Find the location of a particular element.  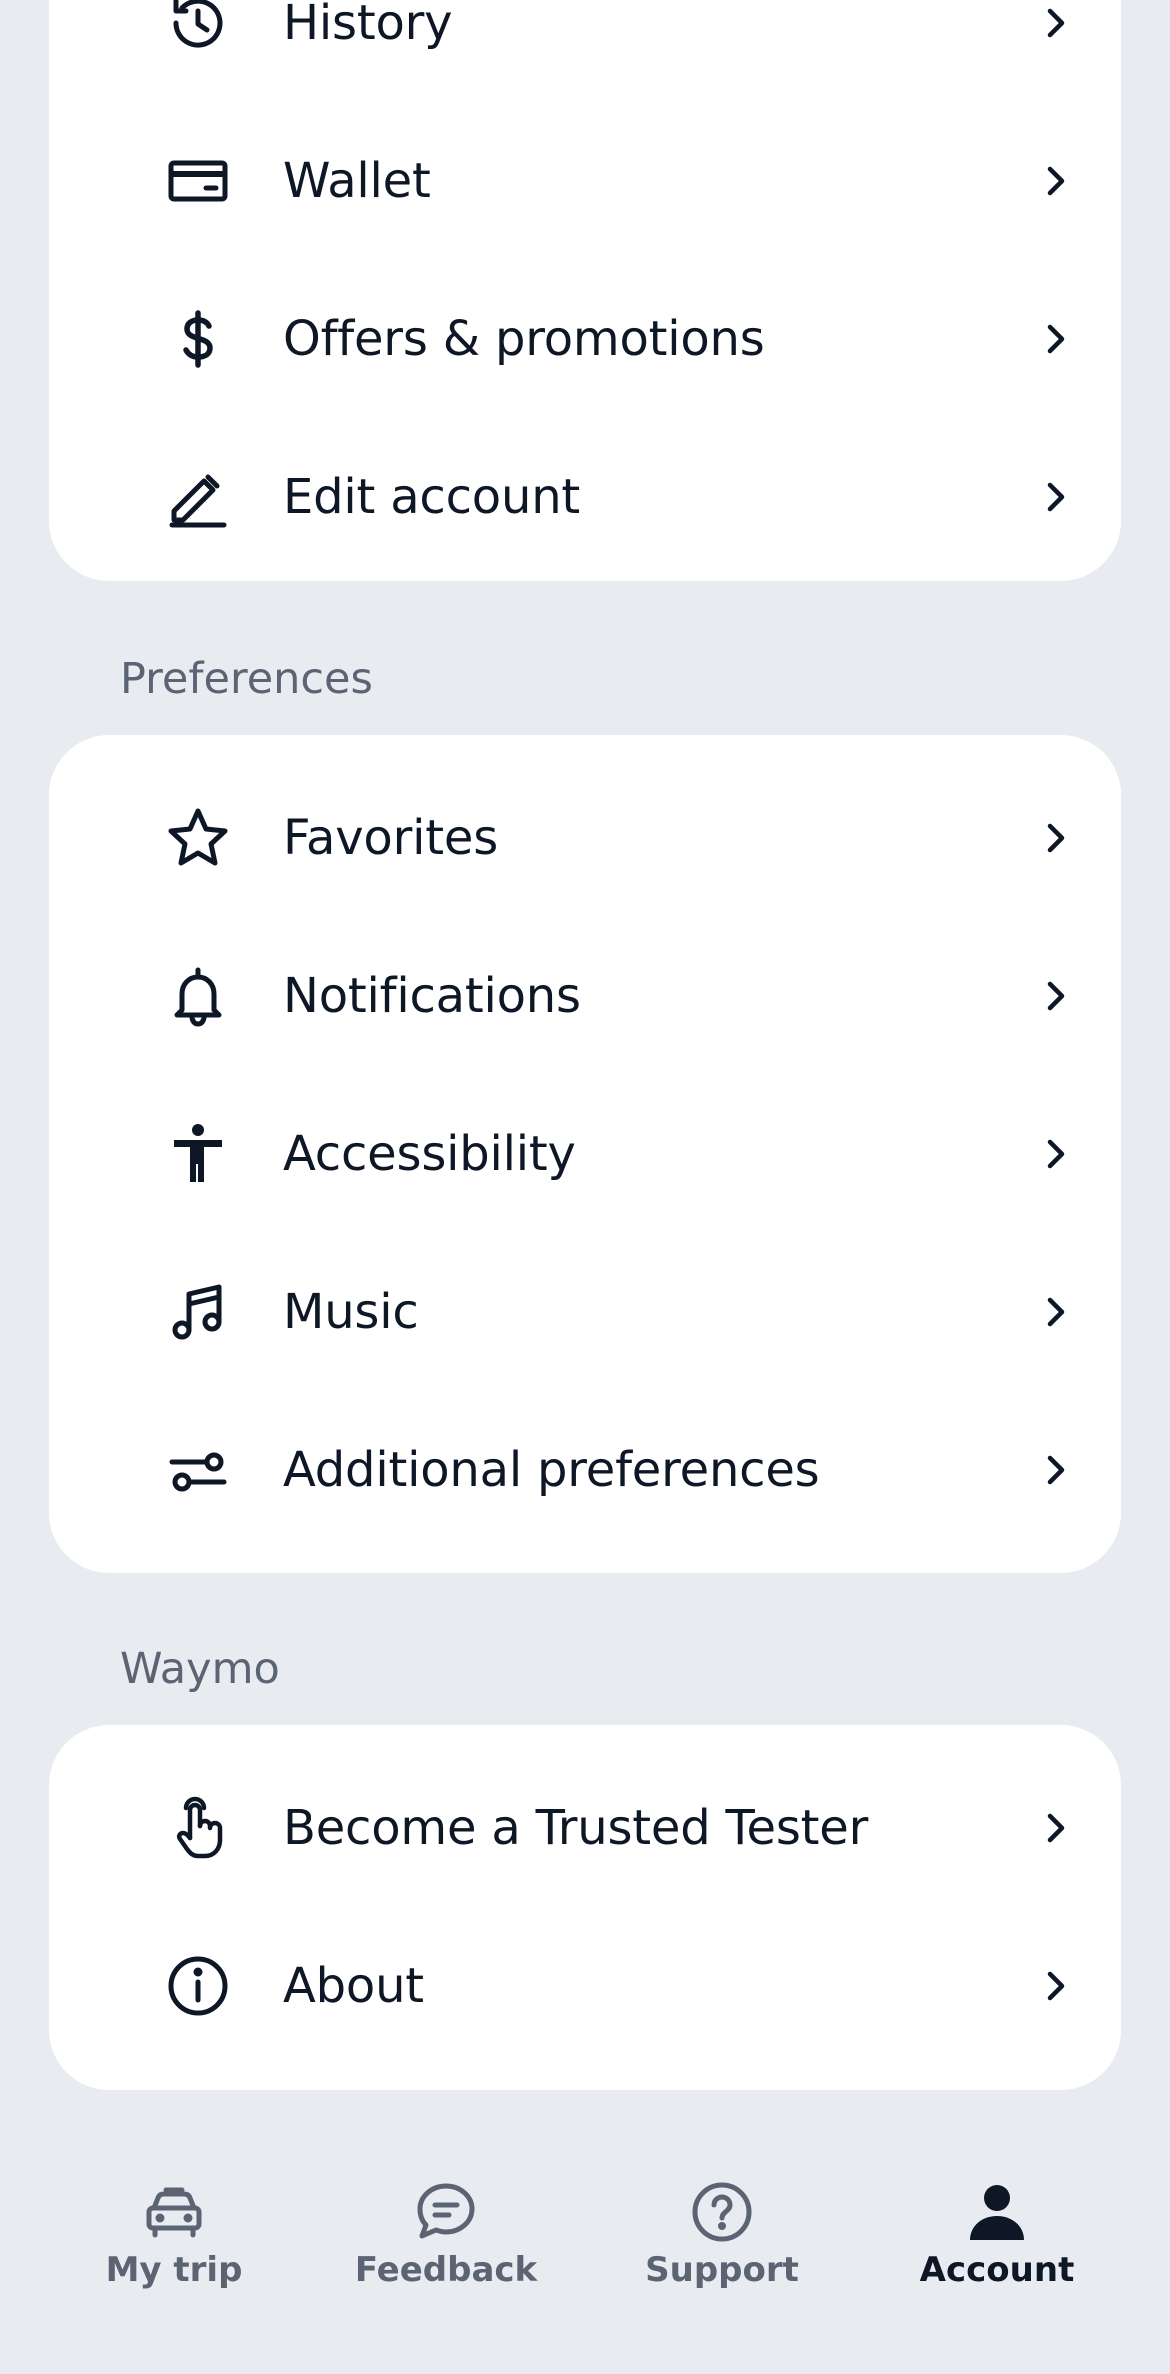

tab-label: Feedback is located at coordinates (446, 2270).